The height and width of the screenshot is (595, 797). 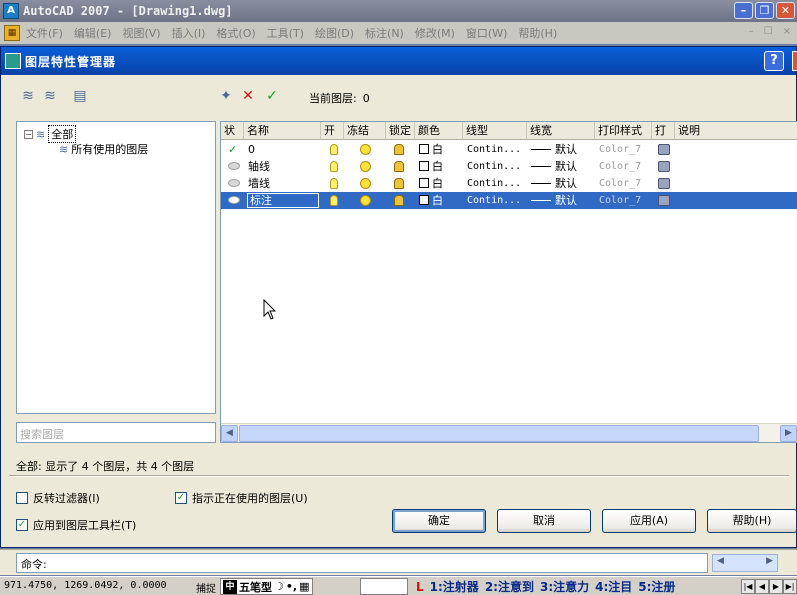 I want to click on col-lock: 锁定, so click(x=400, y=131).